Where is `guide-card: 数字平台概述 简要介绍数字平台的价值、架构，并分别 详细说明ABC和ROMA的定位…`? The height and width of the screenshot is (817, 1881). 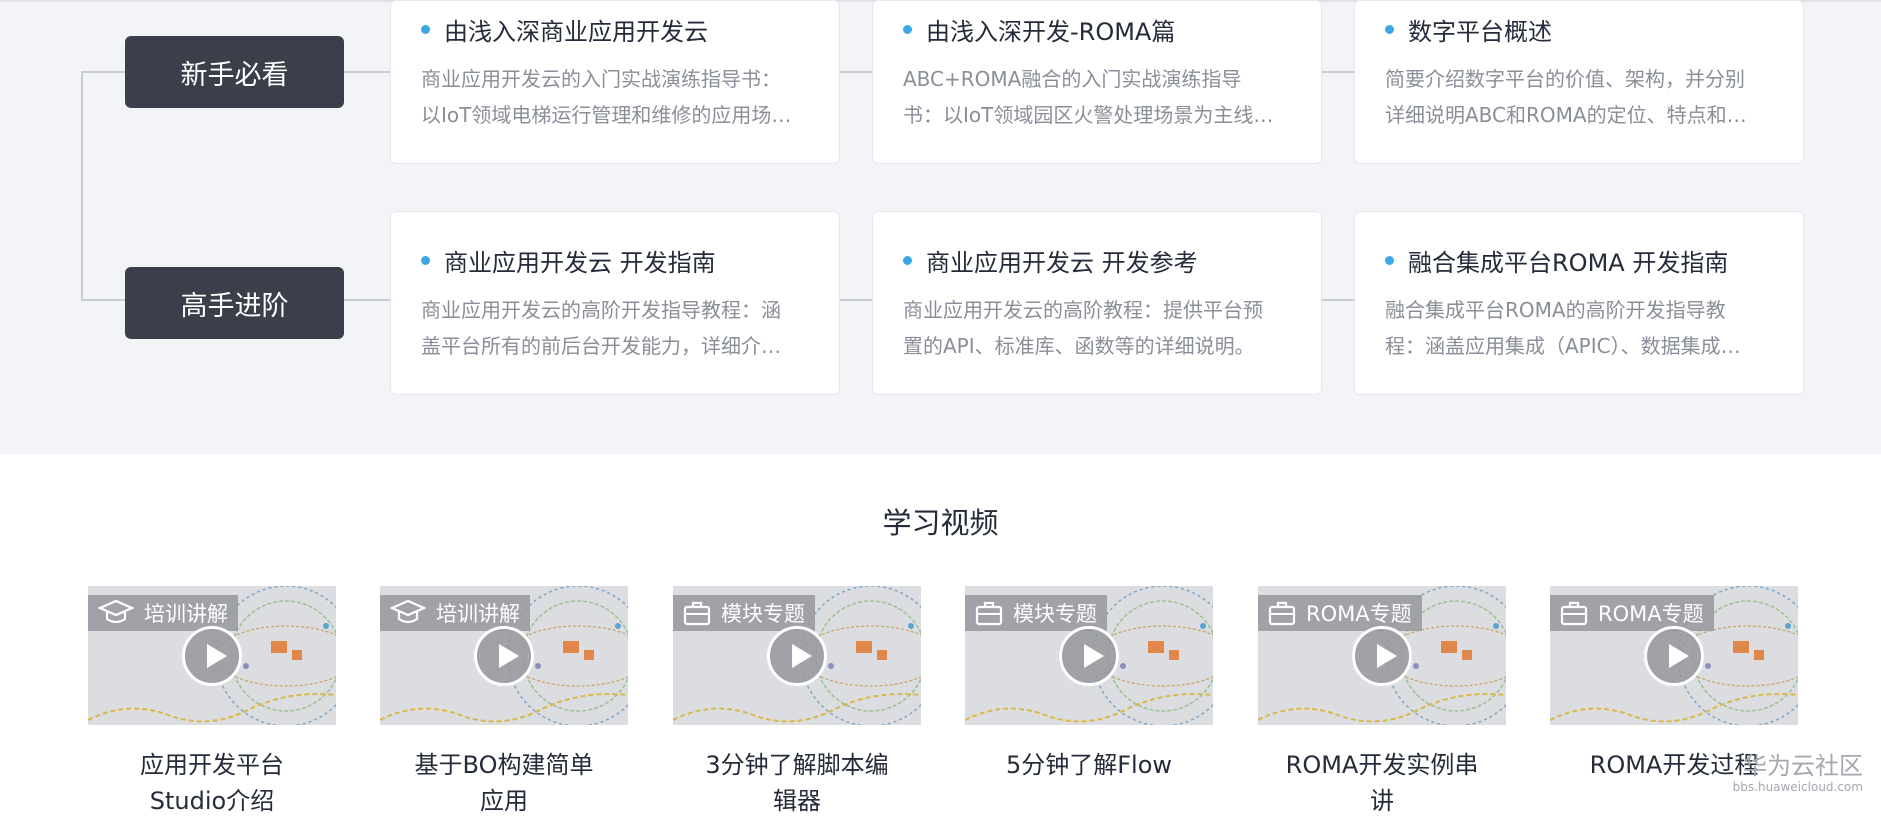 guide-card: 数字平台概述 简要介绍数字平台的价值、架构，并分别 详细说明ABC和ROMA的定位… is located at coordinates (1579, 82).